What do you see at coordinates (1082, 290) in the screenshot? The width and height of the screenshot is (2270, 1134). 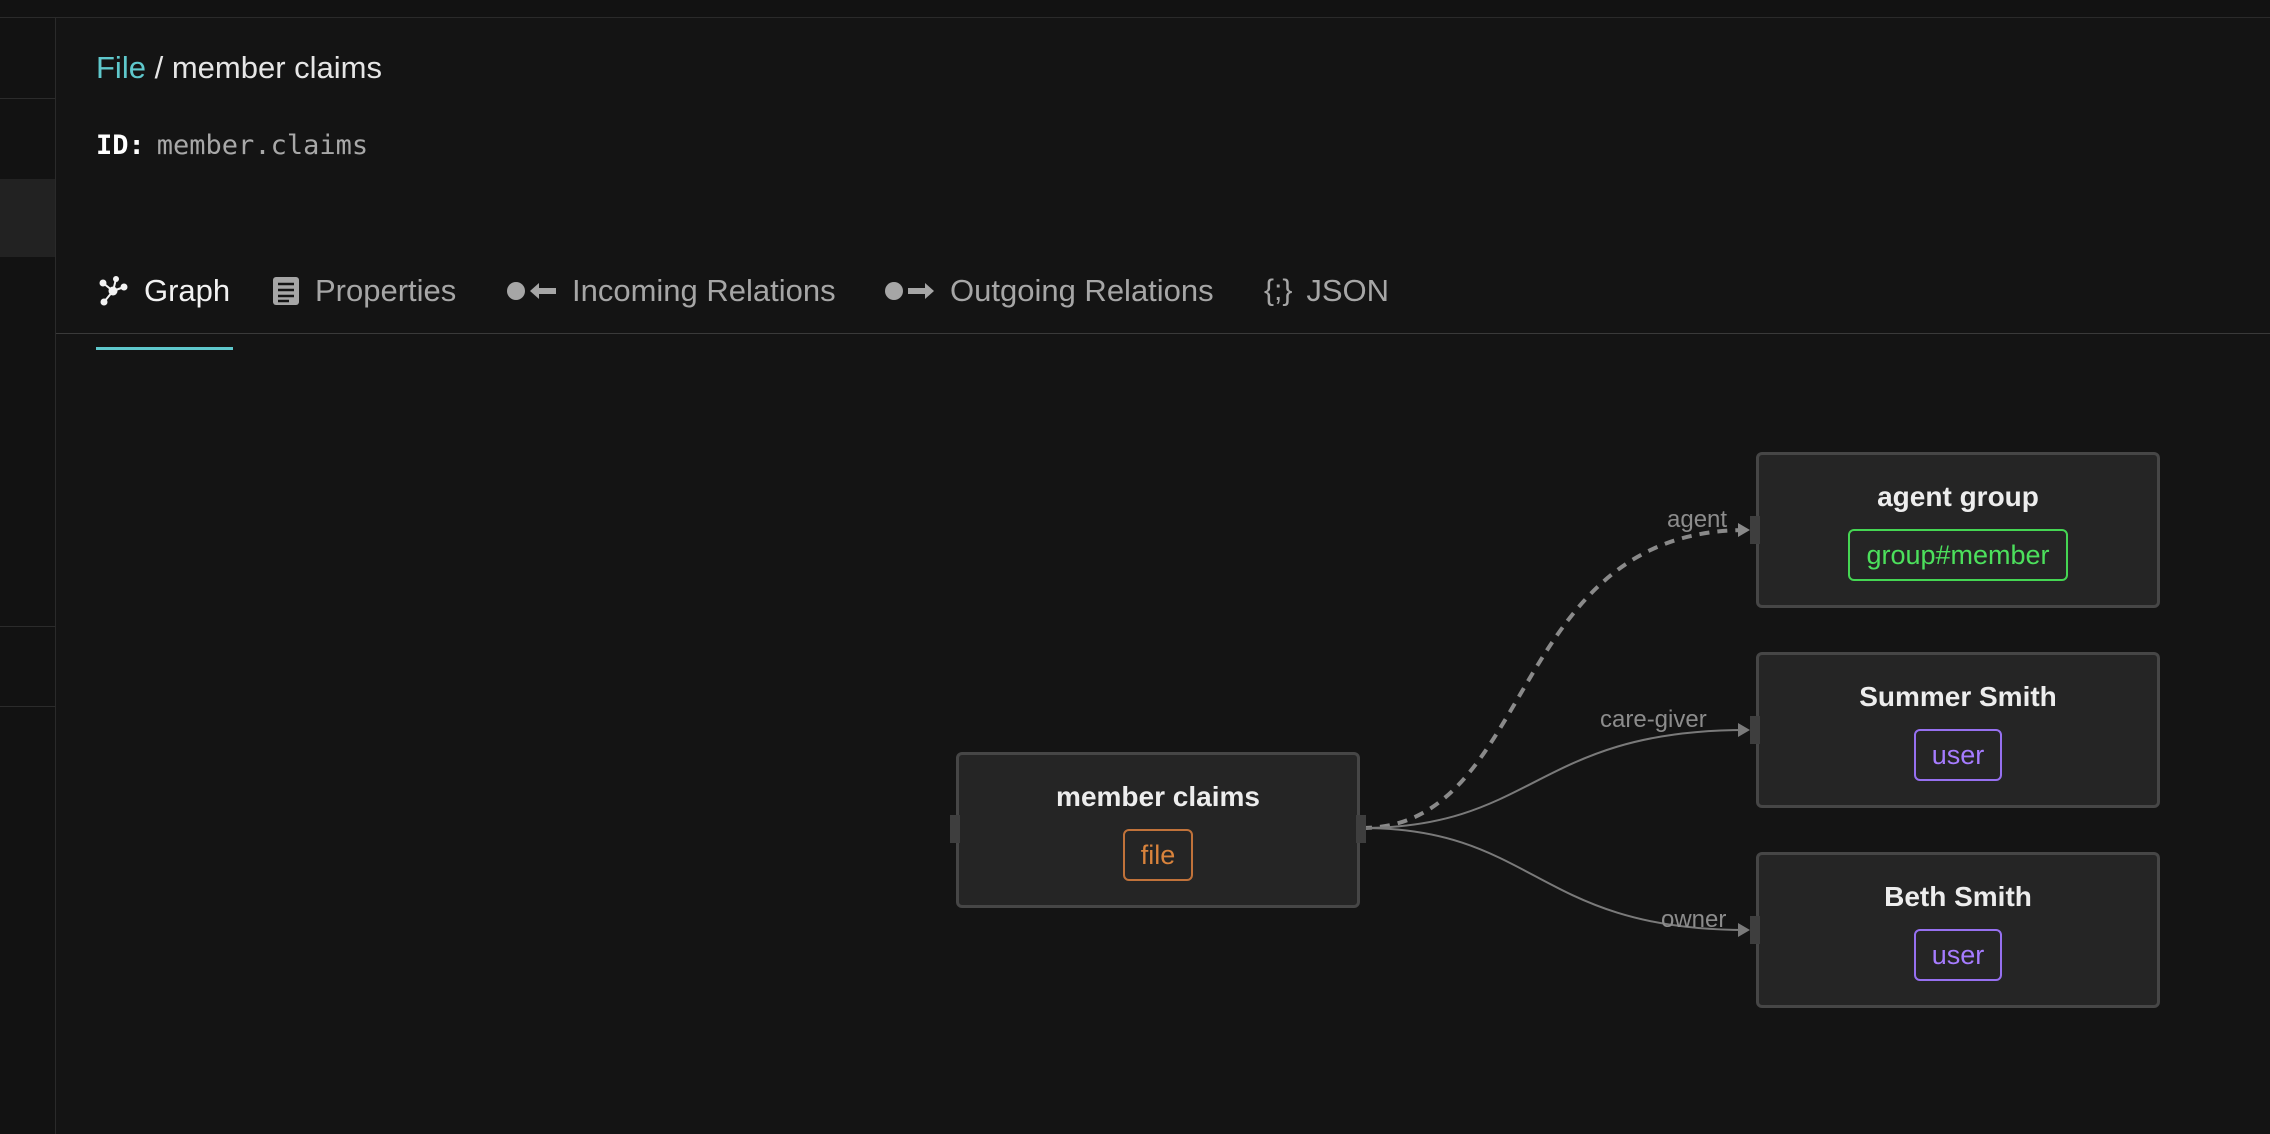 I see `tab-outgoing-relations-label: Outgoing Relations` at bounding box center [1082, 290].